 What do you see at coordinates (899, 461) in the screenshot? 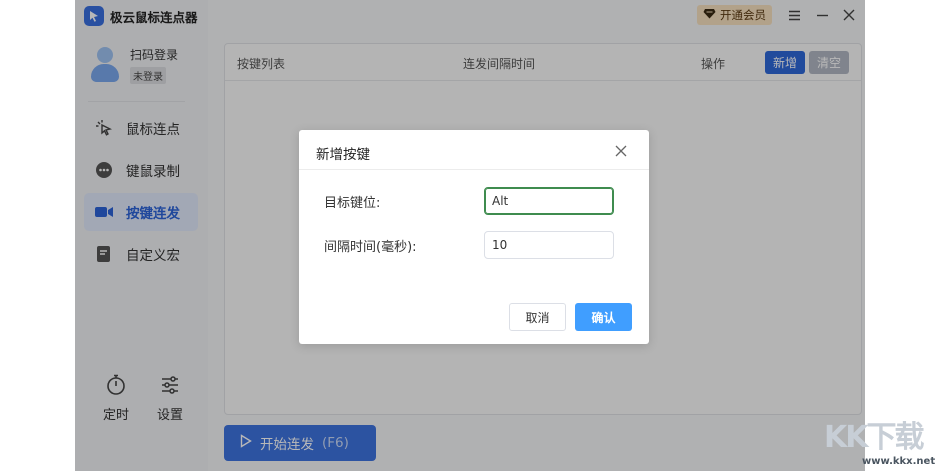
I see `watermark-url: www.kkx.net` at bounding box center [899, 461].